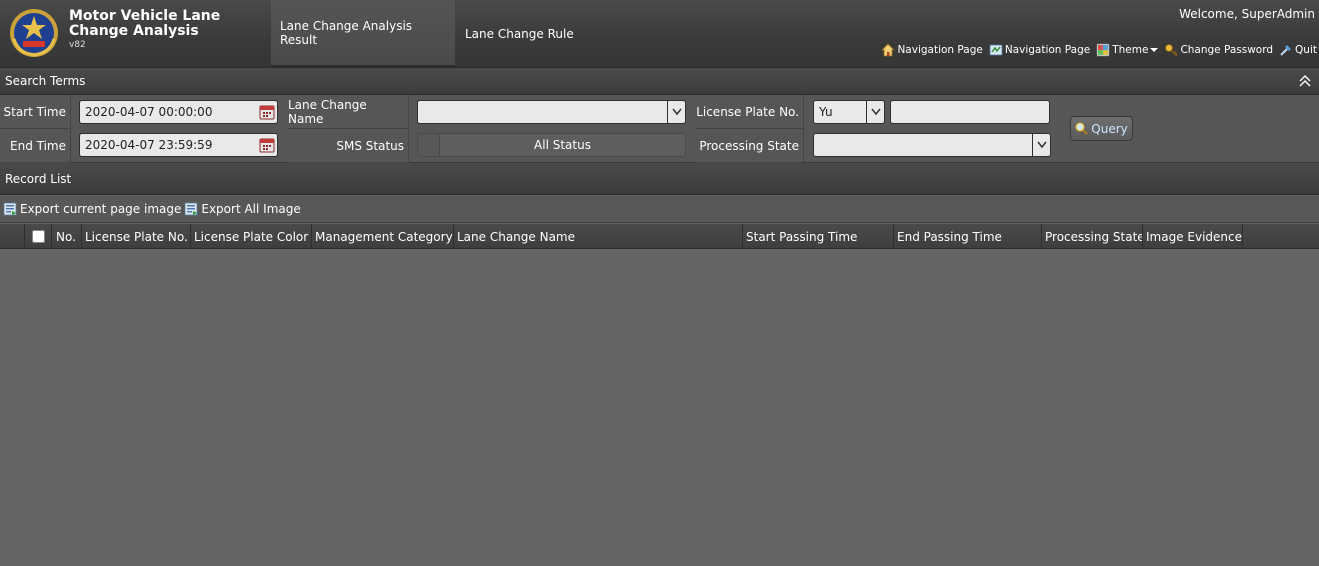  Describe the element at coordinates (818, 236) in the screenshot. I see `column-header-start-passing-time: Start Passing Time` at that location.